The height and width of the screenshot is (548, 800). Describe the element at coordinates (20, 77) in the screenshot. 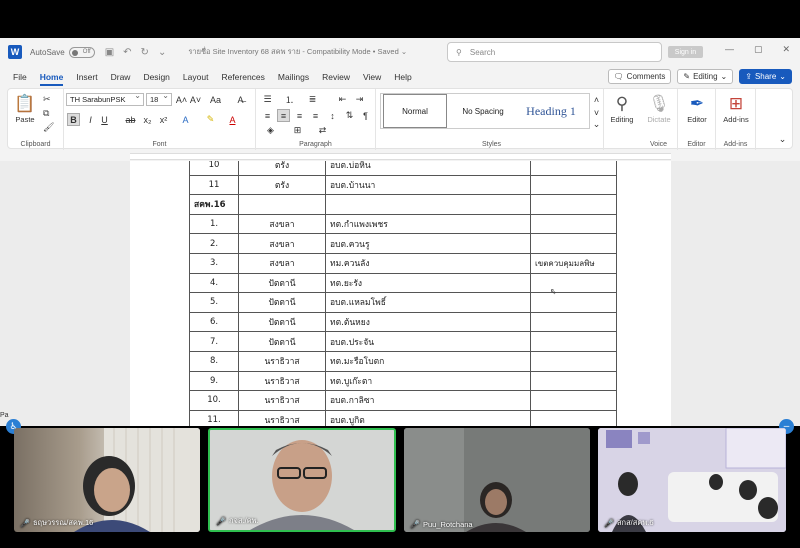

I see `tab-file: File` at that location.